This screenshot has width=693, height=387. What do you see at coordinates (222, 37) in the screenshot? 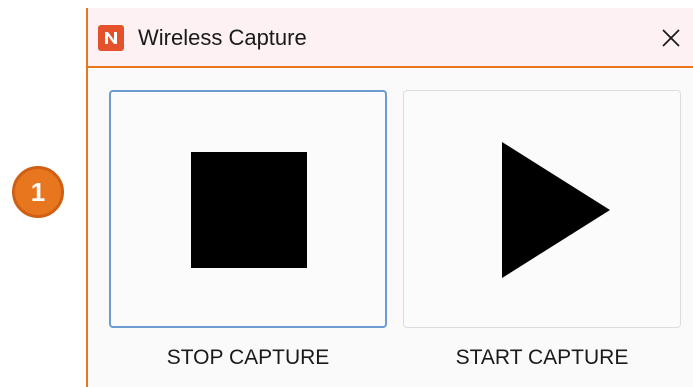
I see `window-title: Wireless Capture` at bounding box center [222, 37].